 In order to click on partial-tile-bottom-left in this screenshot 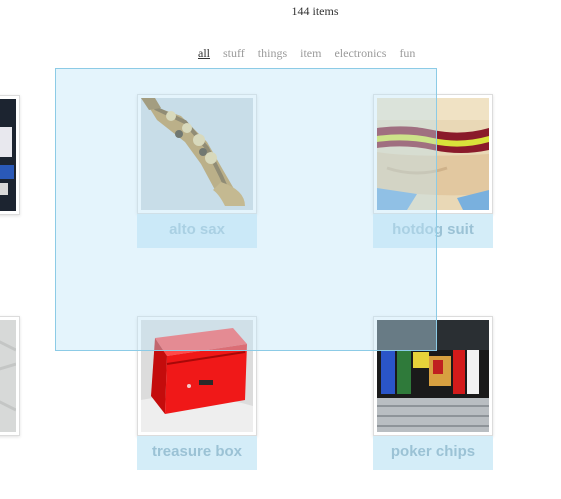, I will do `click(10, 376)`.